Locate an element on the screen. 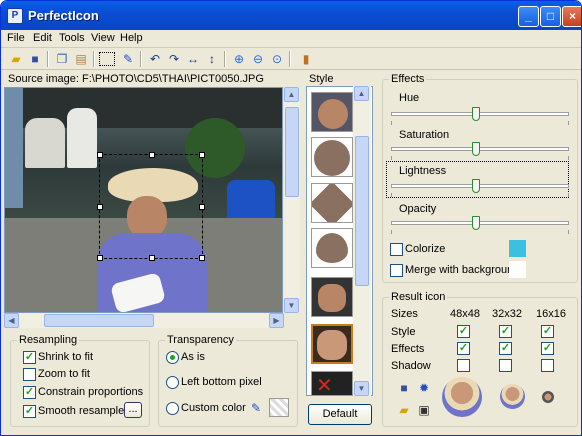 The image size is (582, 436). paste-icon: ▤ is located at coordinates (81, 59).